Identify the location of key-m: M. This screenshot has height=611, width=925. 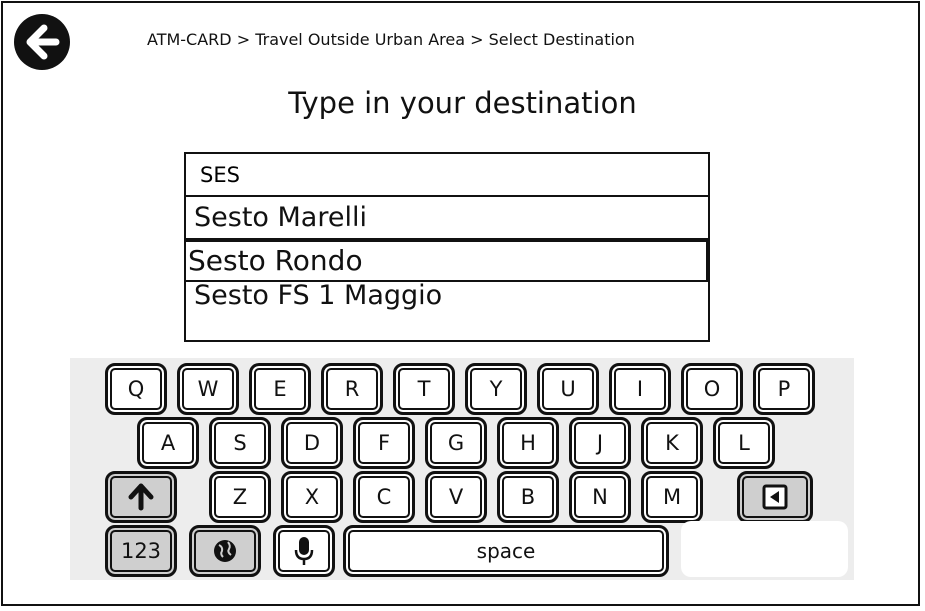
(672, 497).